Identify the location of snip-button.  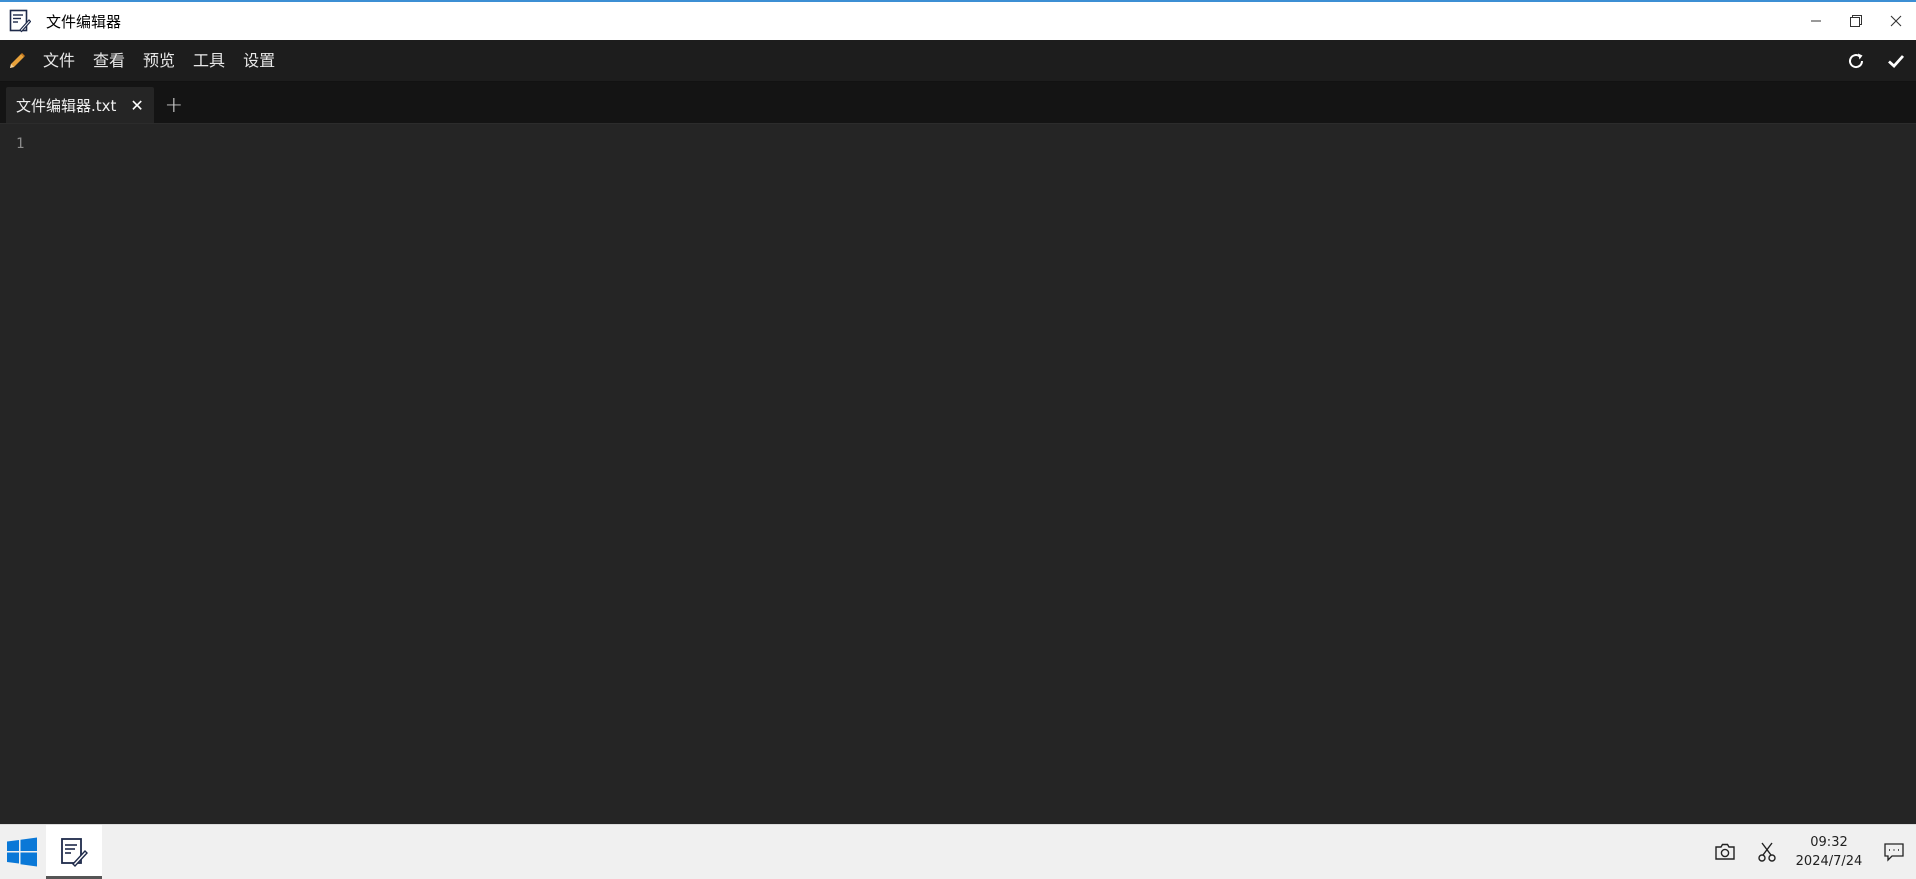
(1767, 852).